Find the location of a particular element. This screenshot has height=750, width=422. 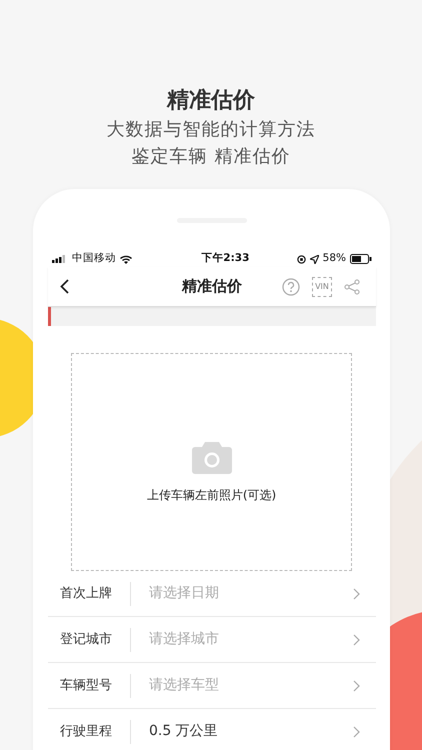

field-placeholder: 请选择城市 is located at coordinates (184, 639).